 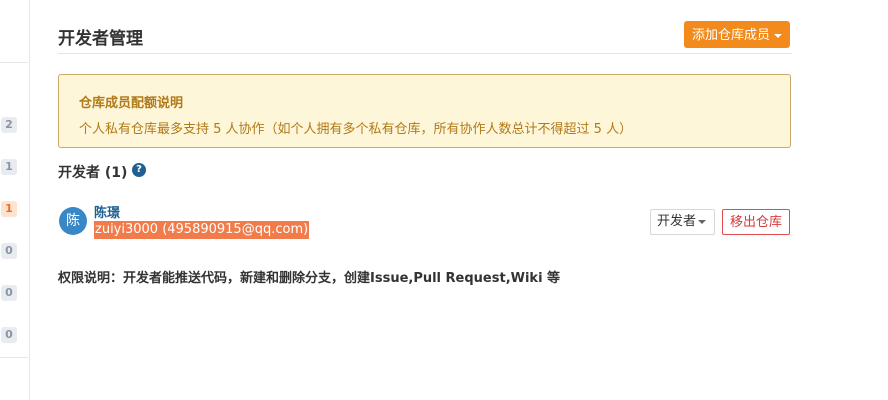 I want to click on member-name-link: 陈璟, so click(x=107, y=211).